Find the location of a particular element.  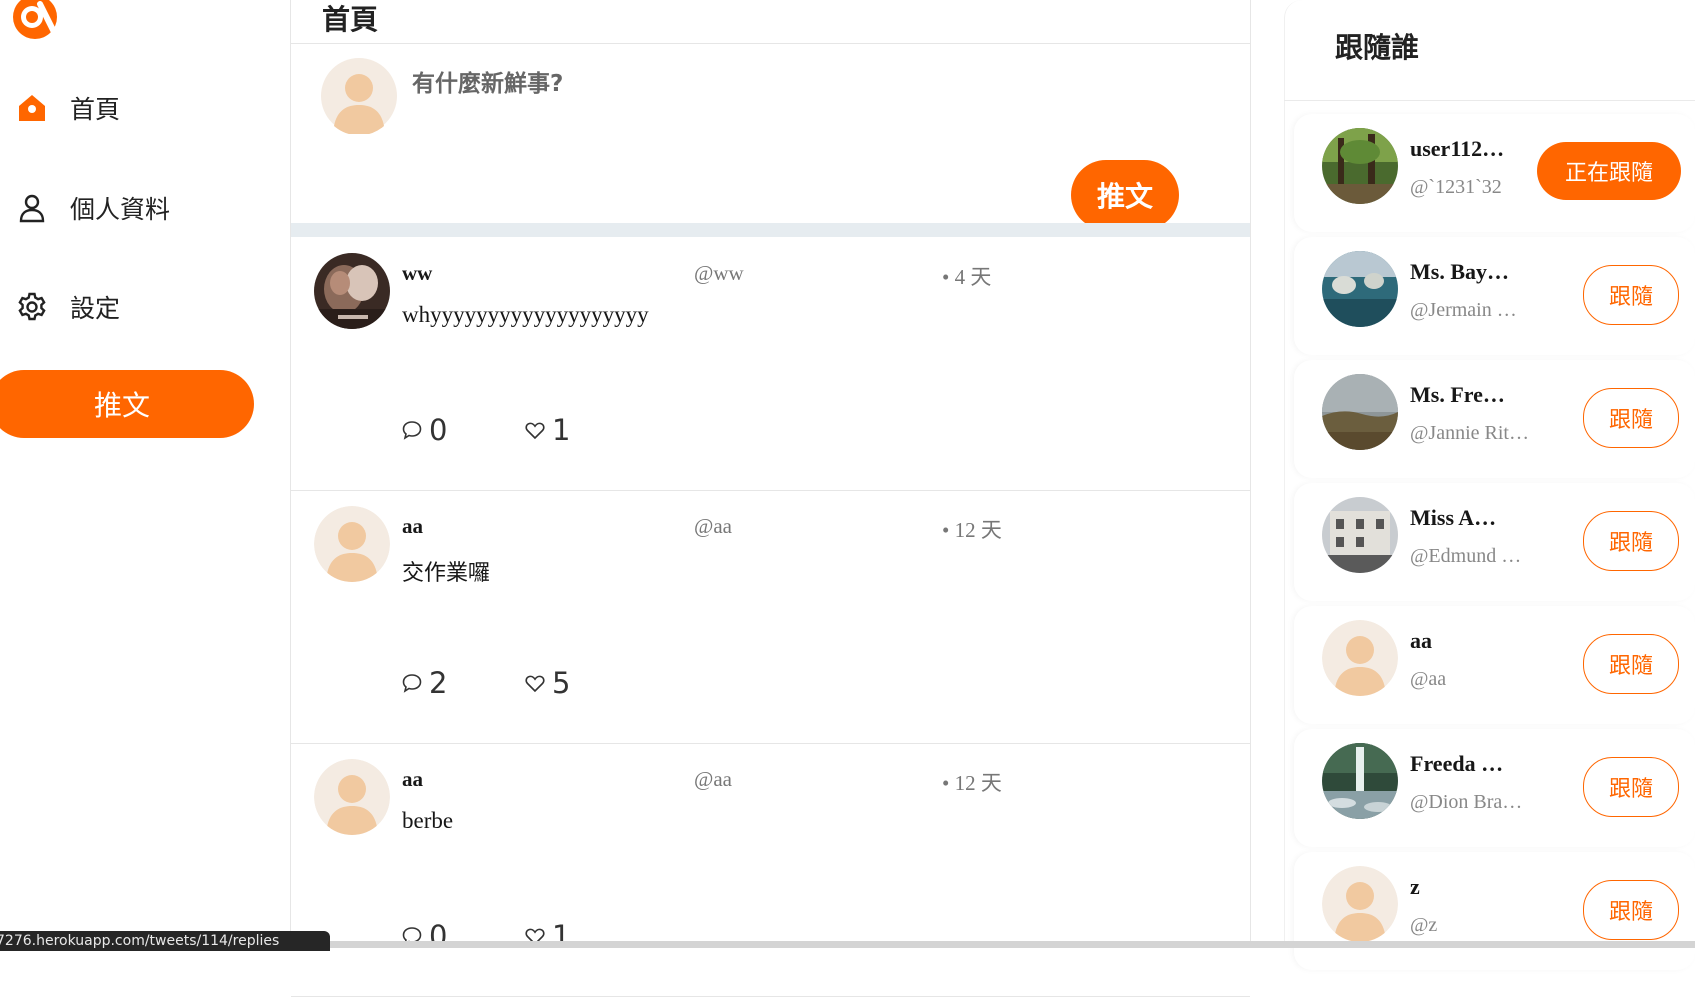

who-to-follow-divider is located at coordinates (1489, 100).